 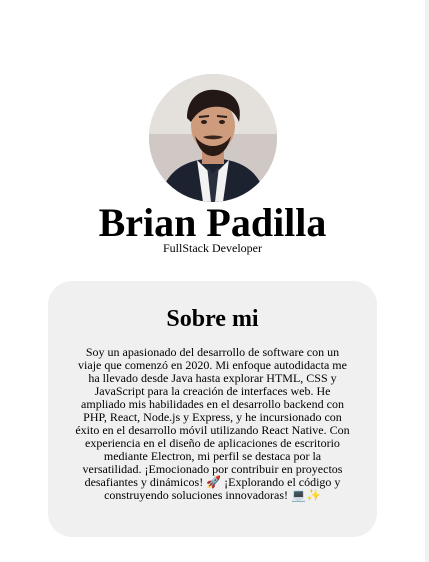 I want to click on profile-name: Brian Padilla, so click(x=212, y=222).